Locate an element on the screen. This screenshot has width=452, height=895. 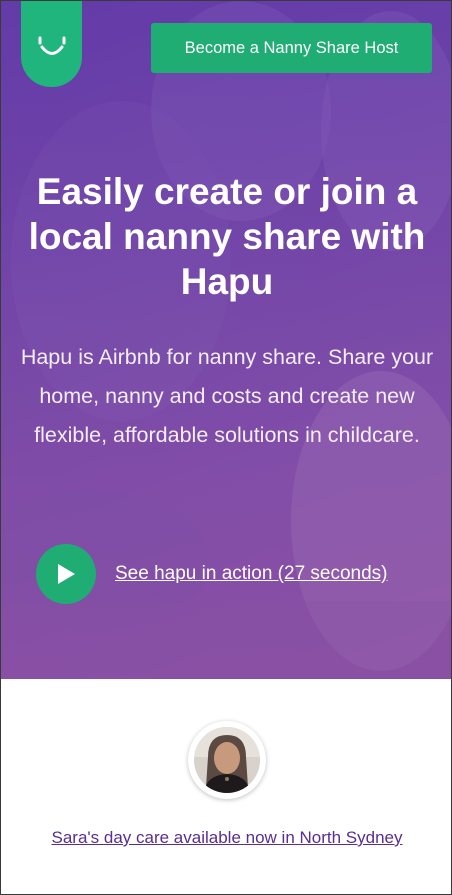
host-avatar-photo is located at coordinates (227, 760).